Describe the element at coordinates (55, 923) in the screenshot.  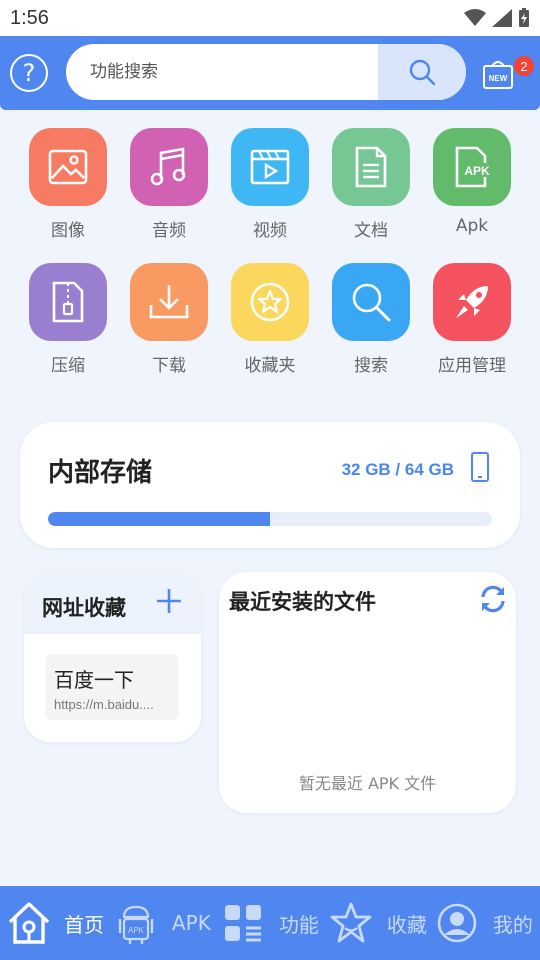
I see `nav-home: 首页` at that location.